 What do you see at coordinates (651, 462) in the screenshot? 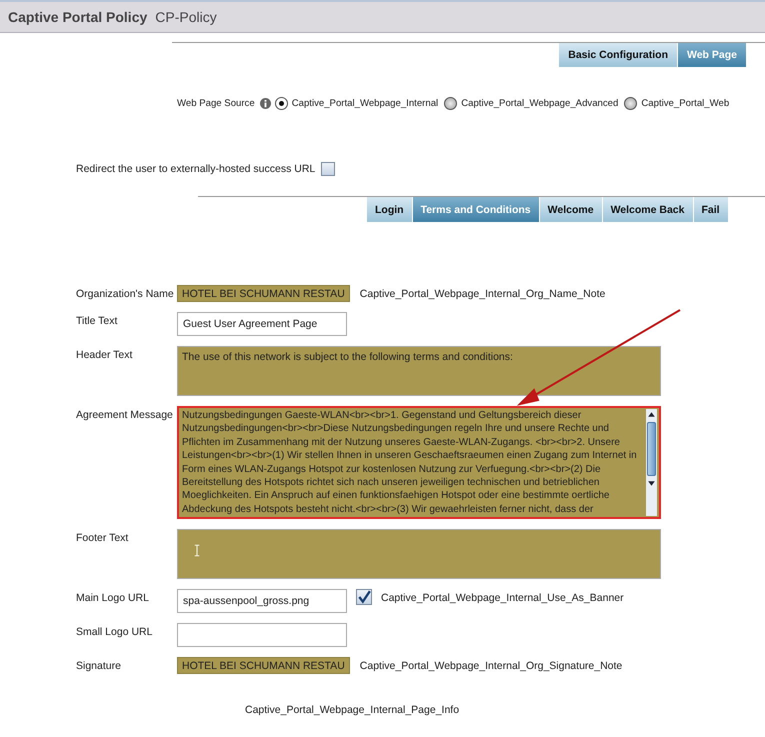
I see `scrollbar` at bounding box center [651, 462].